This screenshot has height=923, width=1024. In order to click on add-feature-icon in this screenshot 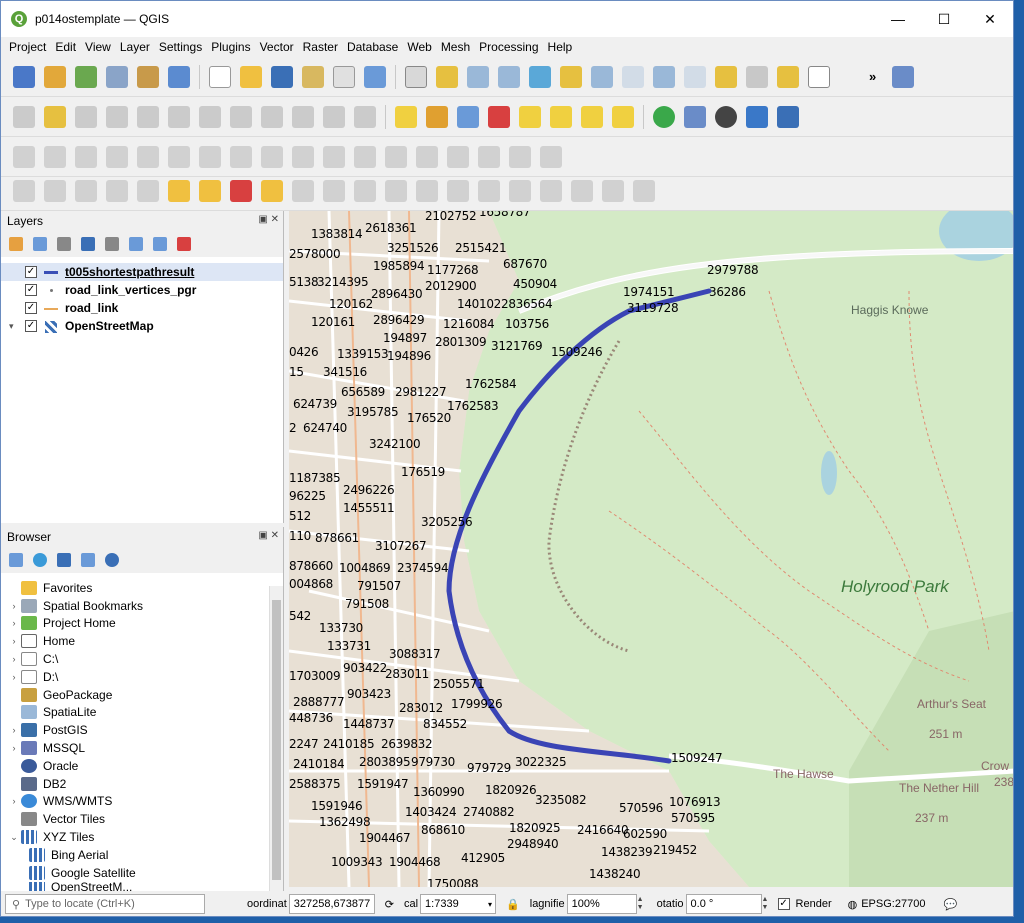, I will do `click(117, 116)`.